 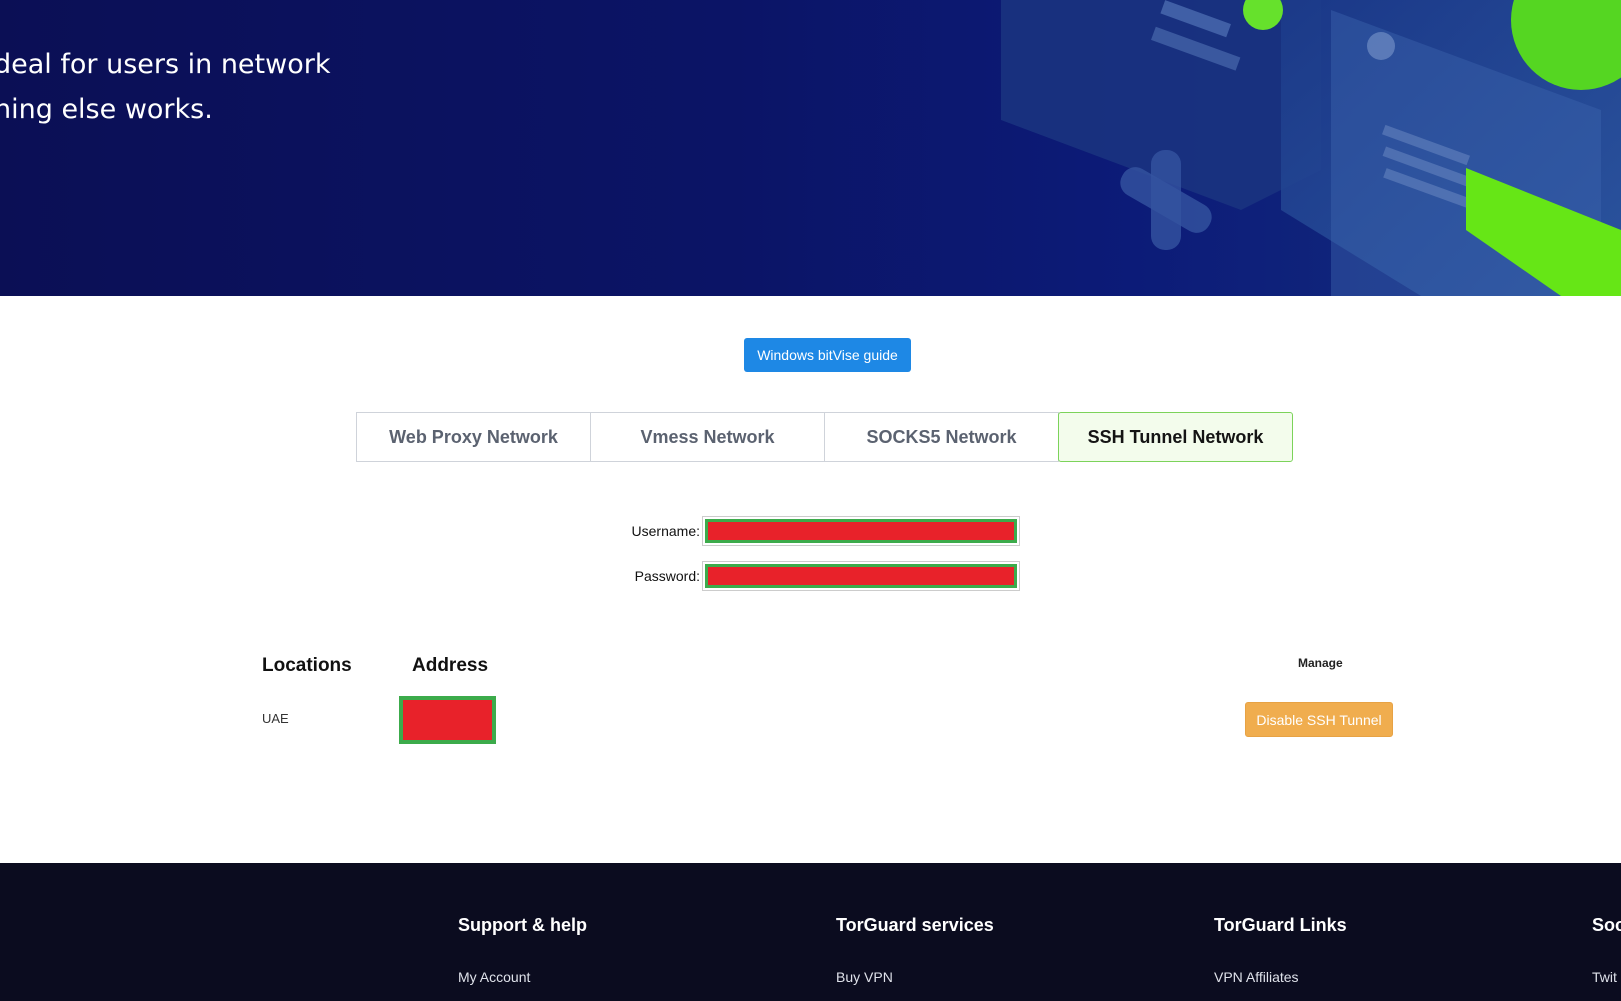 I want to click on username-label: Username:, so click(x=665, y=531).